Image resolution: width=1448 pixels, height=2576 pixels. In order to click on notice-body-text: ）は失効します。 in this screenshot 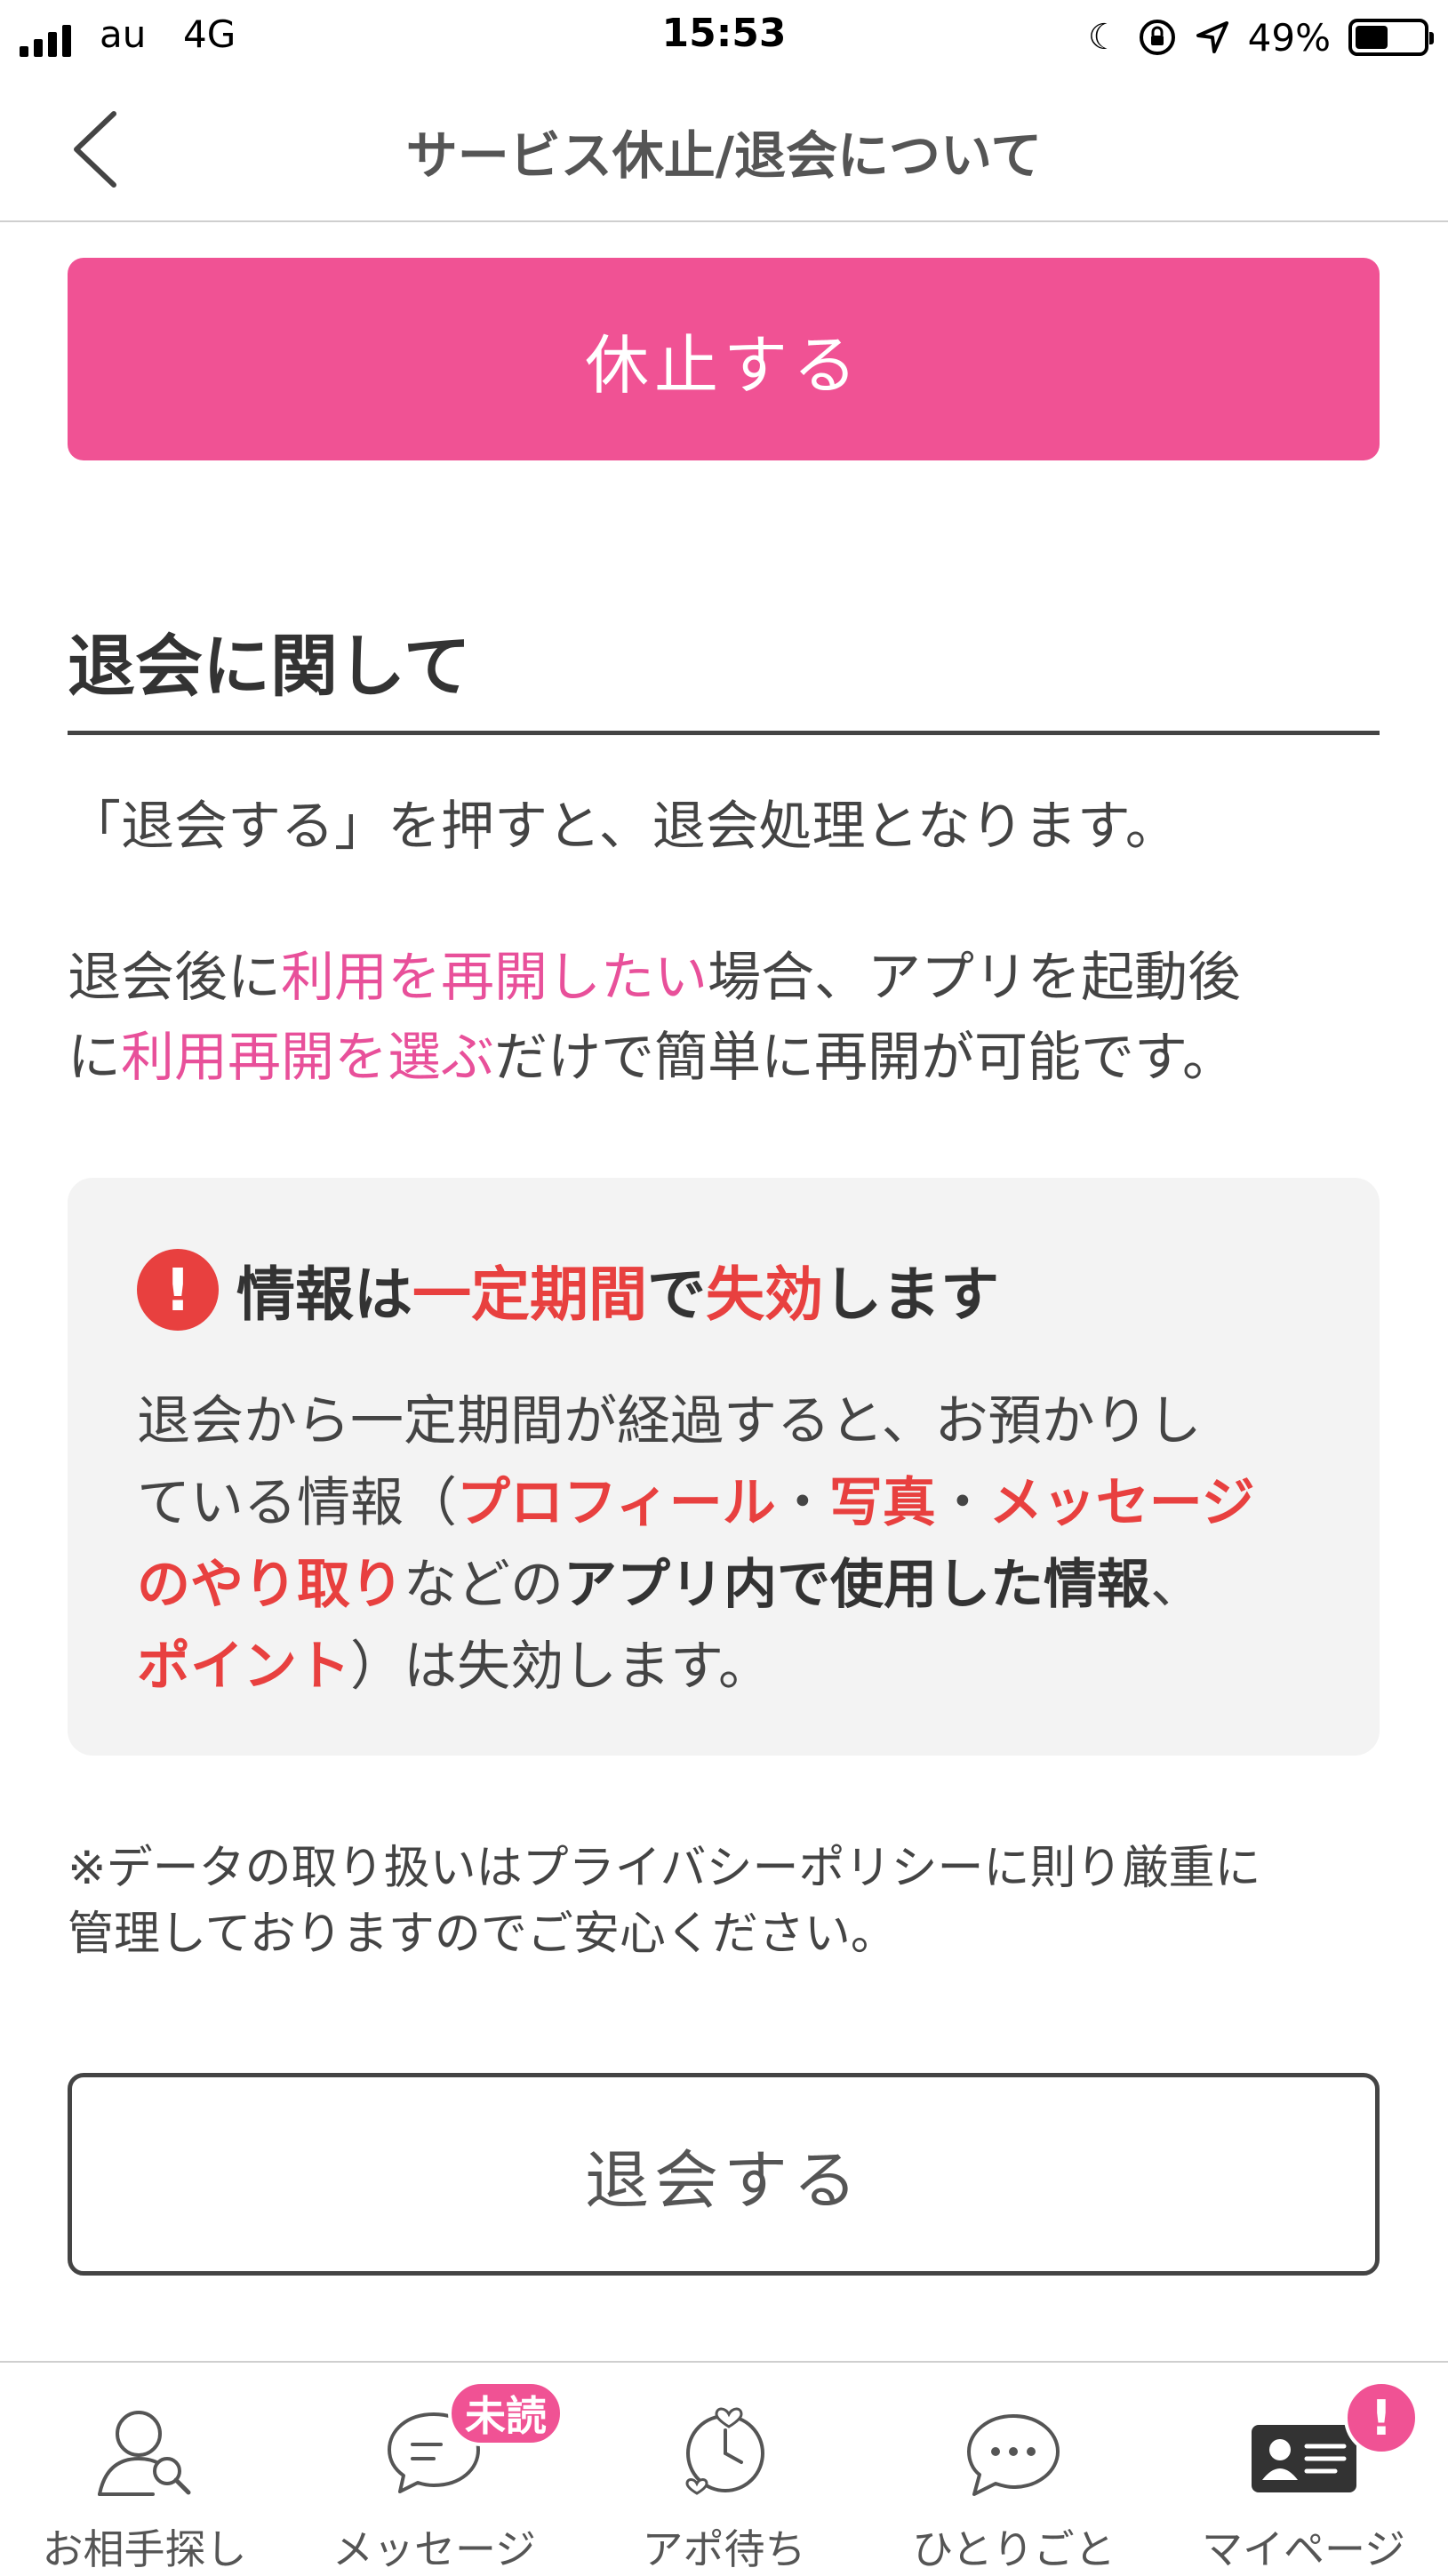, I will do `click(561, 1667)`.